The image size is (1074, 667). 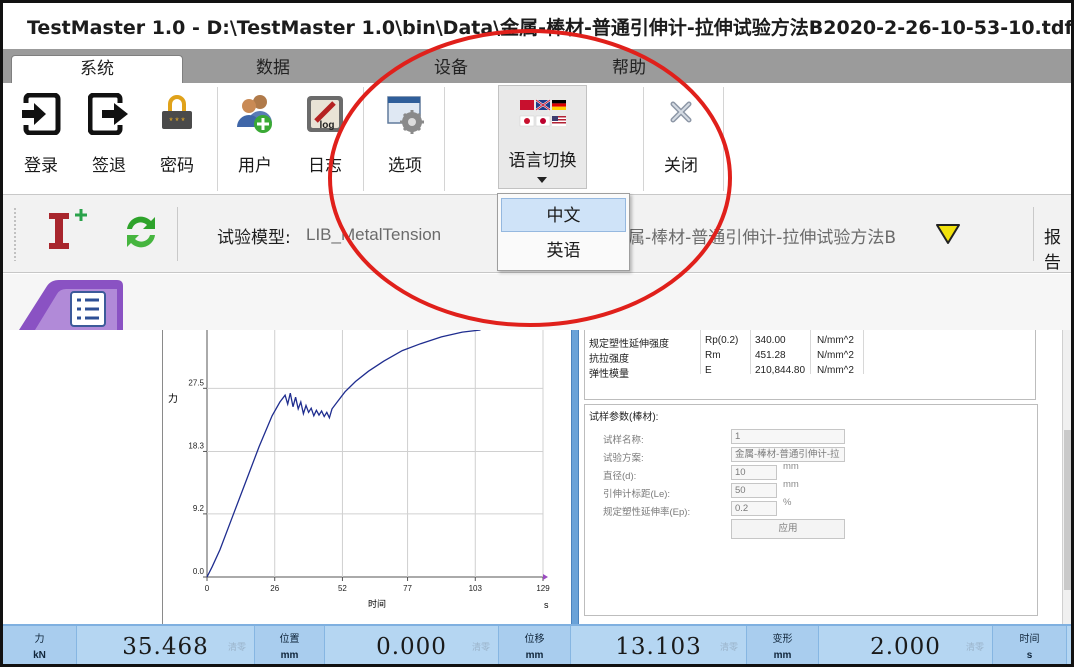 I want to click on result-value: 210,844.80, so click(x=780, y=370).